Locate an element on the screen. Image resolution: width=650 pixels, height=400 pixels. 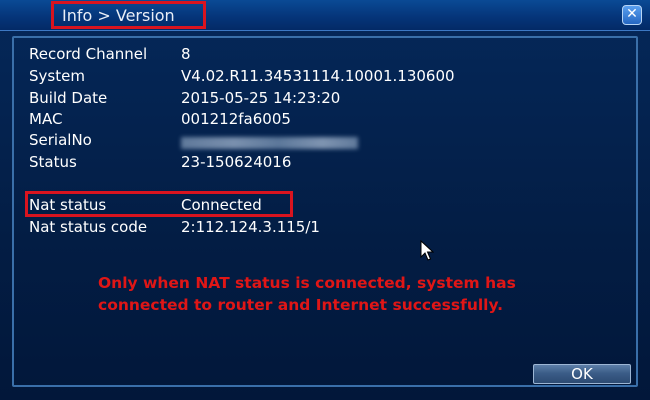
ok-button: OK is located at coordinates (582, 374).